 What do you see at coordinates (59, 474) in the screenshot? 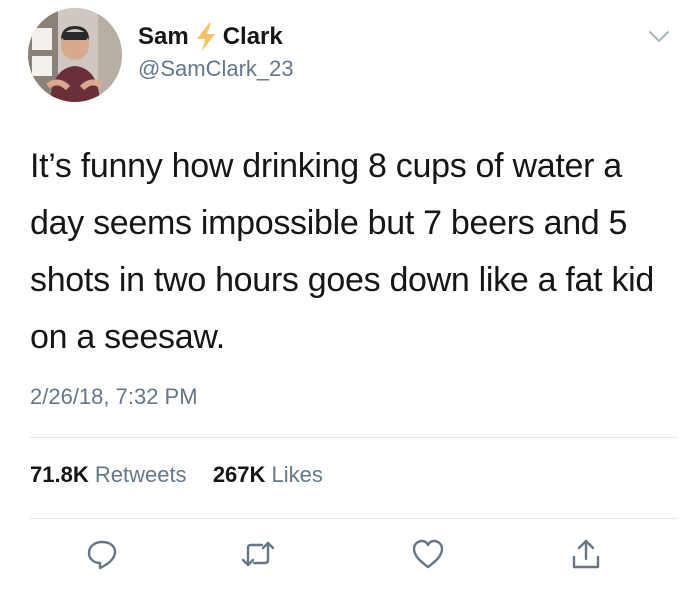
I see `retweets-count: 71.8K` at bounding box center [59, 474].